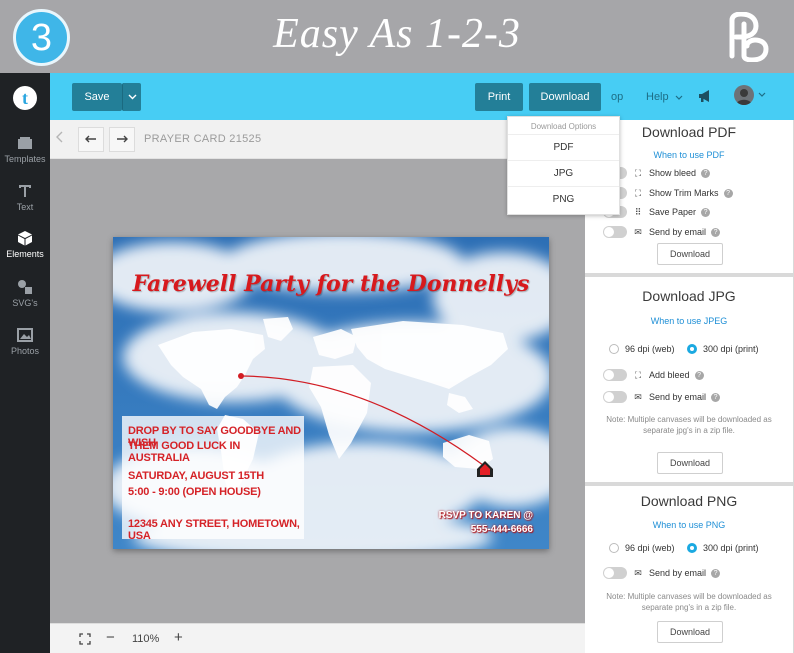 The height and width of the screenshot is (653, 794). I want to click on save-options-button, so click(131, 97).